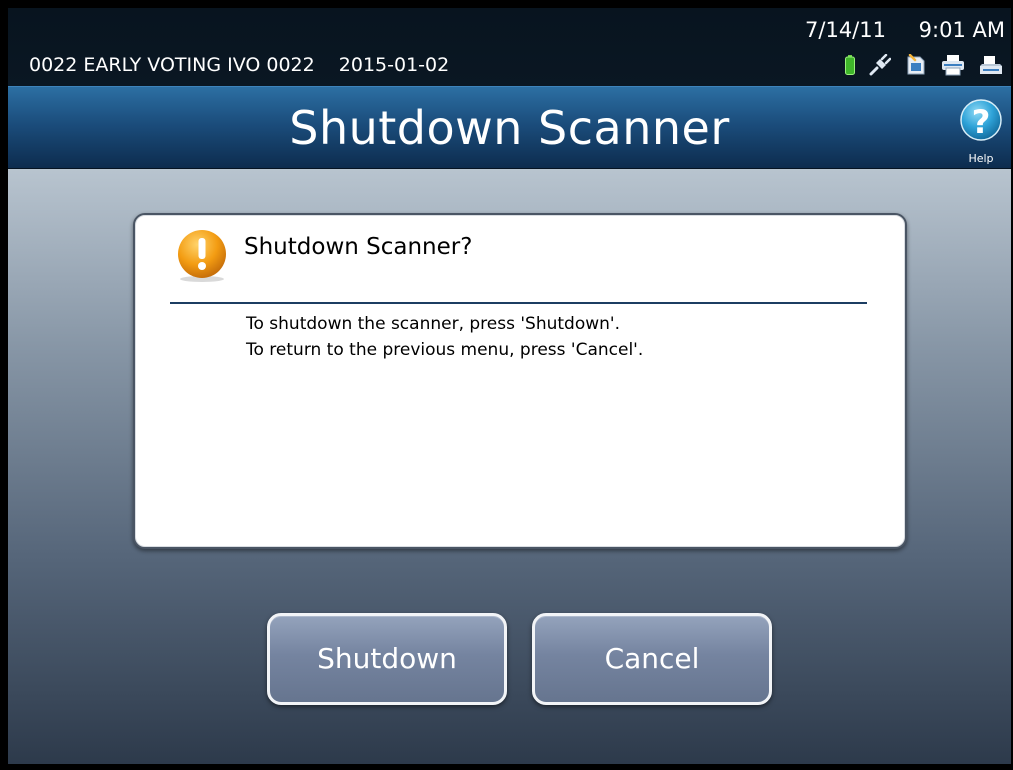  Describe the element at coordinates (961, 30) in the screenshot. I see `time: 9:01 AM` at that location.